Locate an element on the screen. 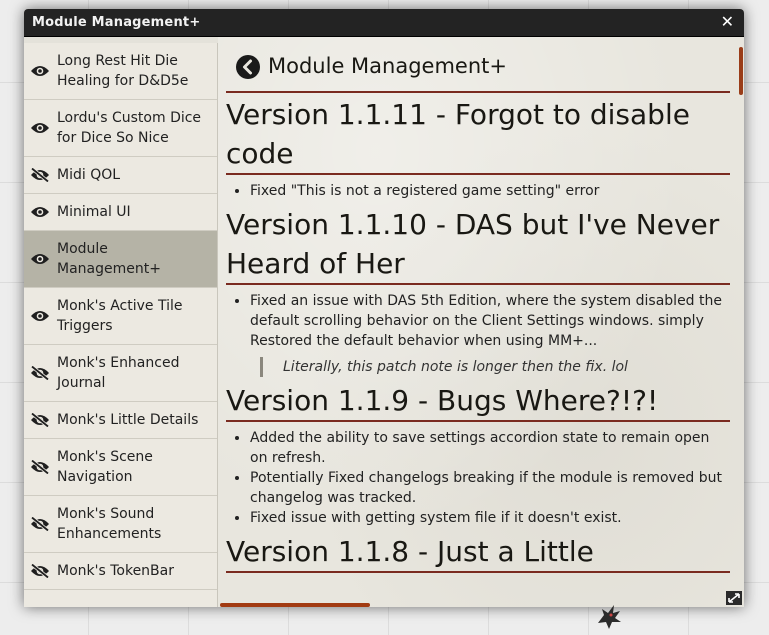  sidebar-item: Minimal UI is located at coordinates (120, 212).